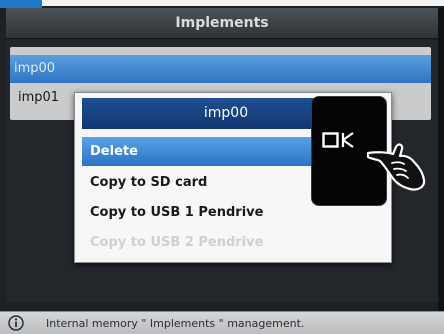  I want to click on ok-key-label: OK, so click(342, 143).